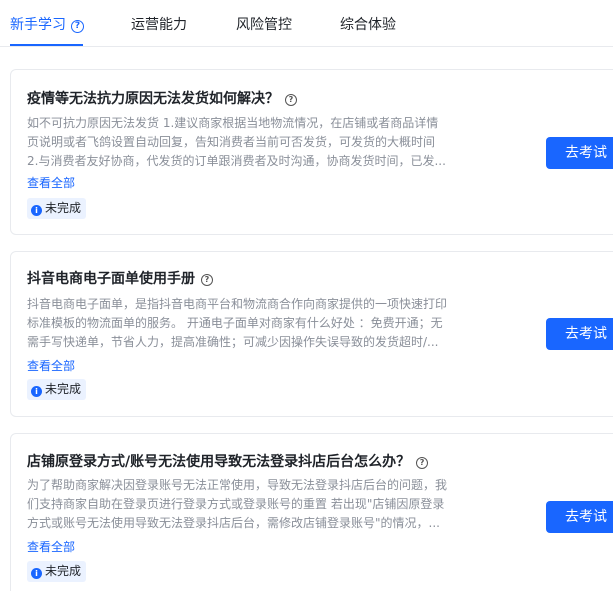 The height and width of the screenshot is (591, 613). What do you see at coordinates (111, 279) in the screenshot?
I see `card-title-text: 抖音电商电子面单使用手册` at bounding box center [111, 279].